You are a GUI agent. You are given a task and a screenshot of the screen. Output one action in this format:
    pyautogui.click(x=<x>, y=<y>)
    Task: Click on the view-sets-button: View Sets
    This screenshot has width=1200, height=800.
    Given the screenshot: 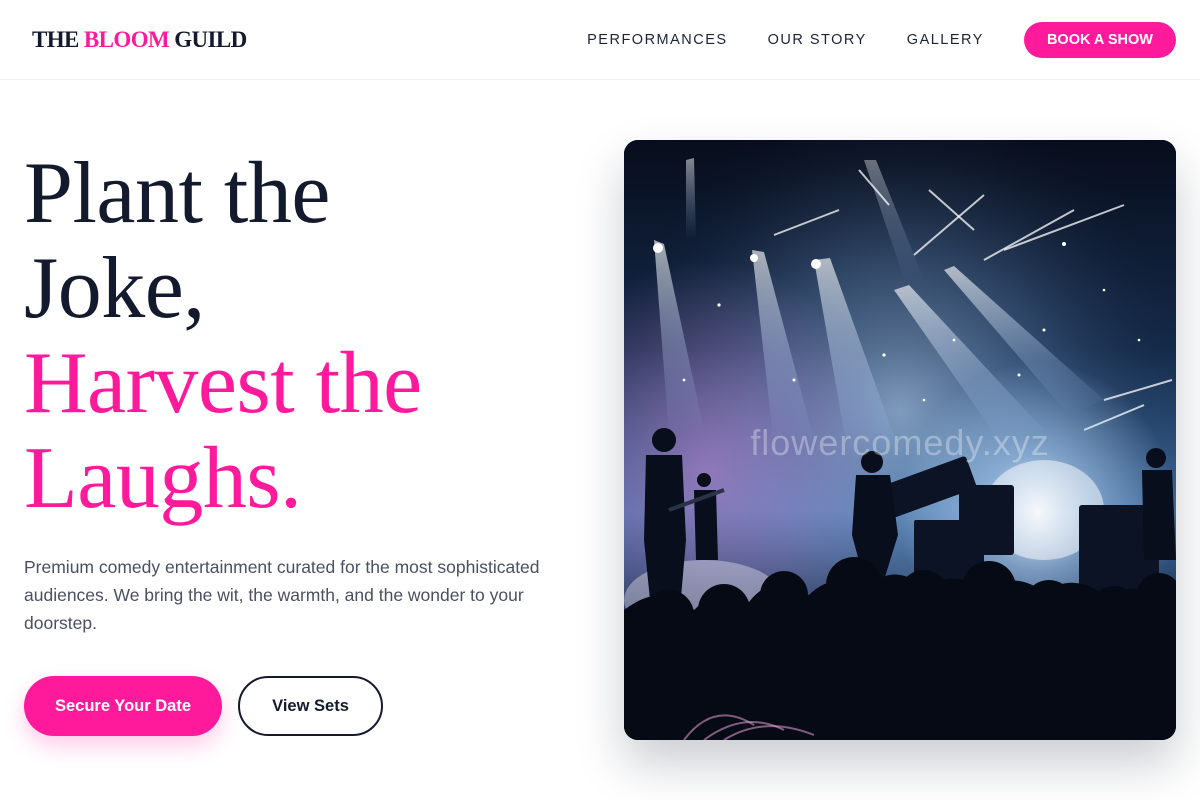 What is the action you would take?
    pyautogui.click(x=310, y=706)
    